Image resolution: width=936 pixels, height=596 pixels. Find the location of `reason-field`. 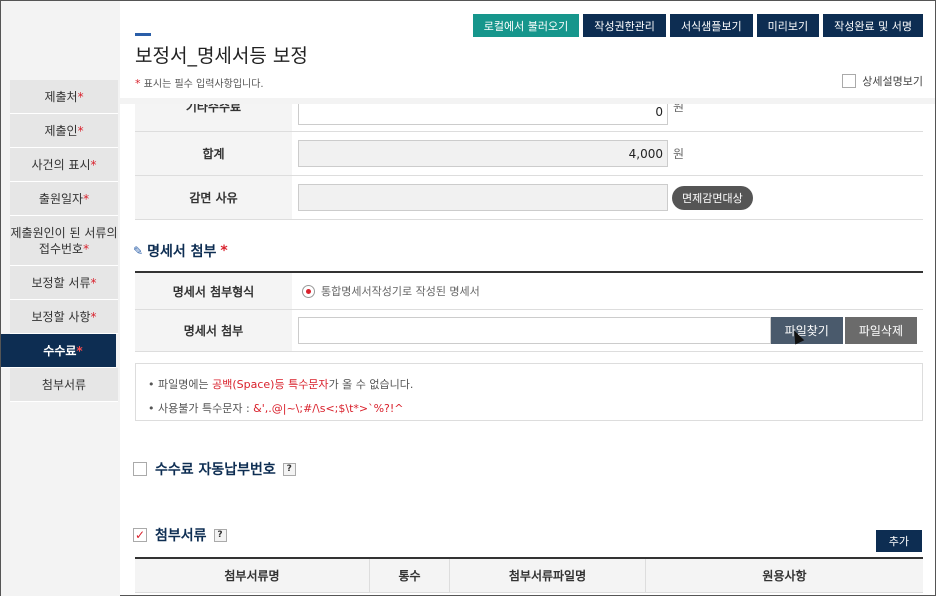

reason-field is located at coordinates (483, 197).